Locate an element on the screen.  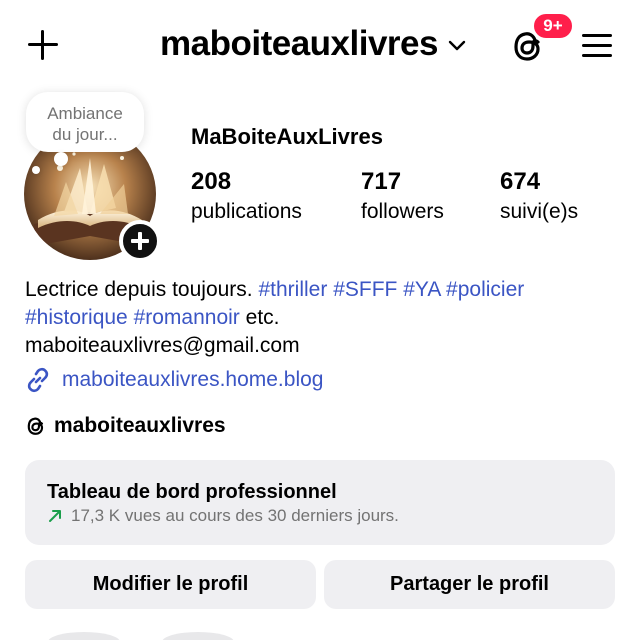
threads-icon is located at coordinates (35, 426).